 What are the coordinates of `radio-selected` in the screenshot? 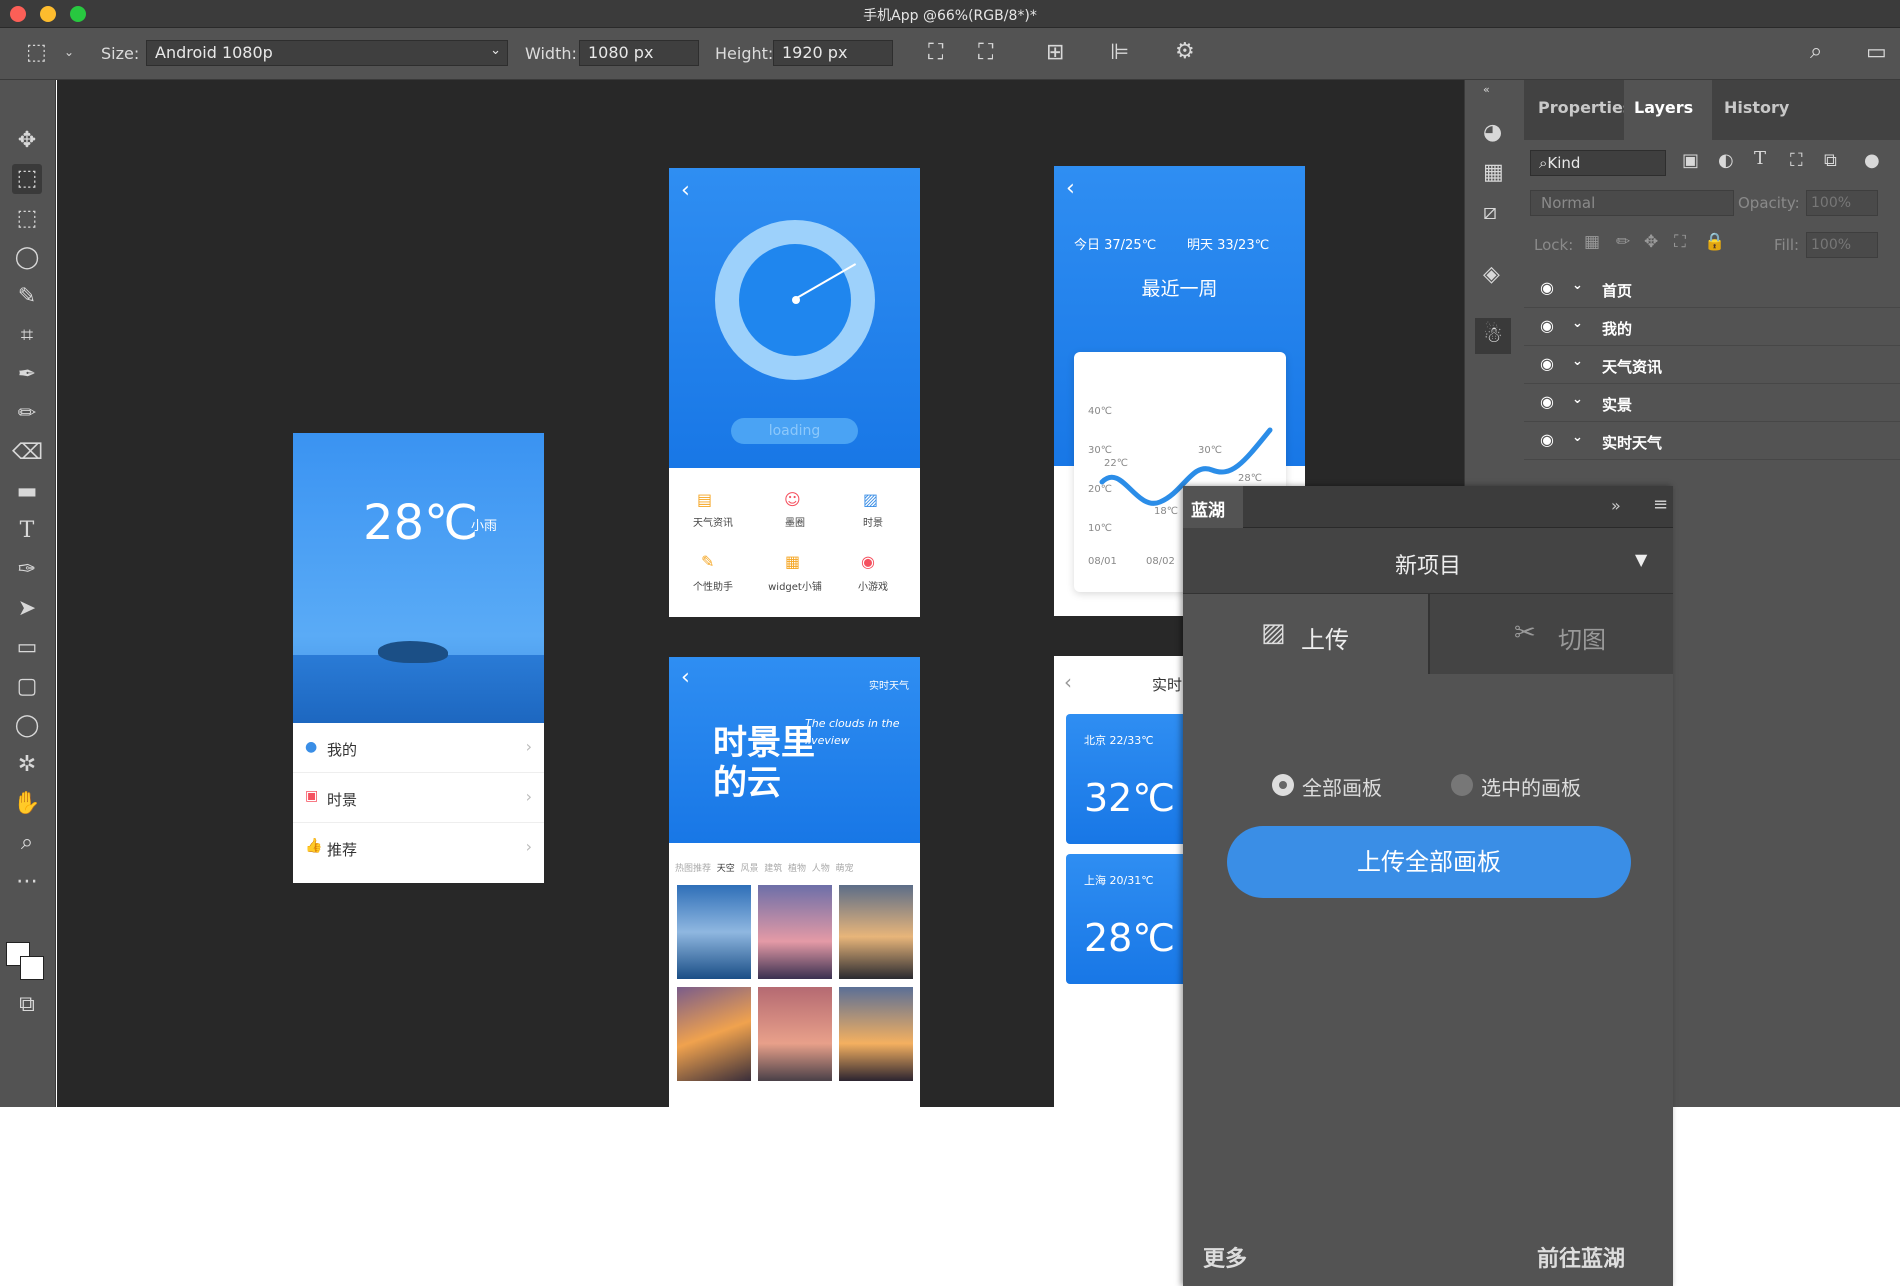 It's located at (1462, 785).